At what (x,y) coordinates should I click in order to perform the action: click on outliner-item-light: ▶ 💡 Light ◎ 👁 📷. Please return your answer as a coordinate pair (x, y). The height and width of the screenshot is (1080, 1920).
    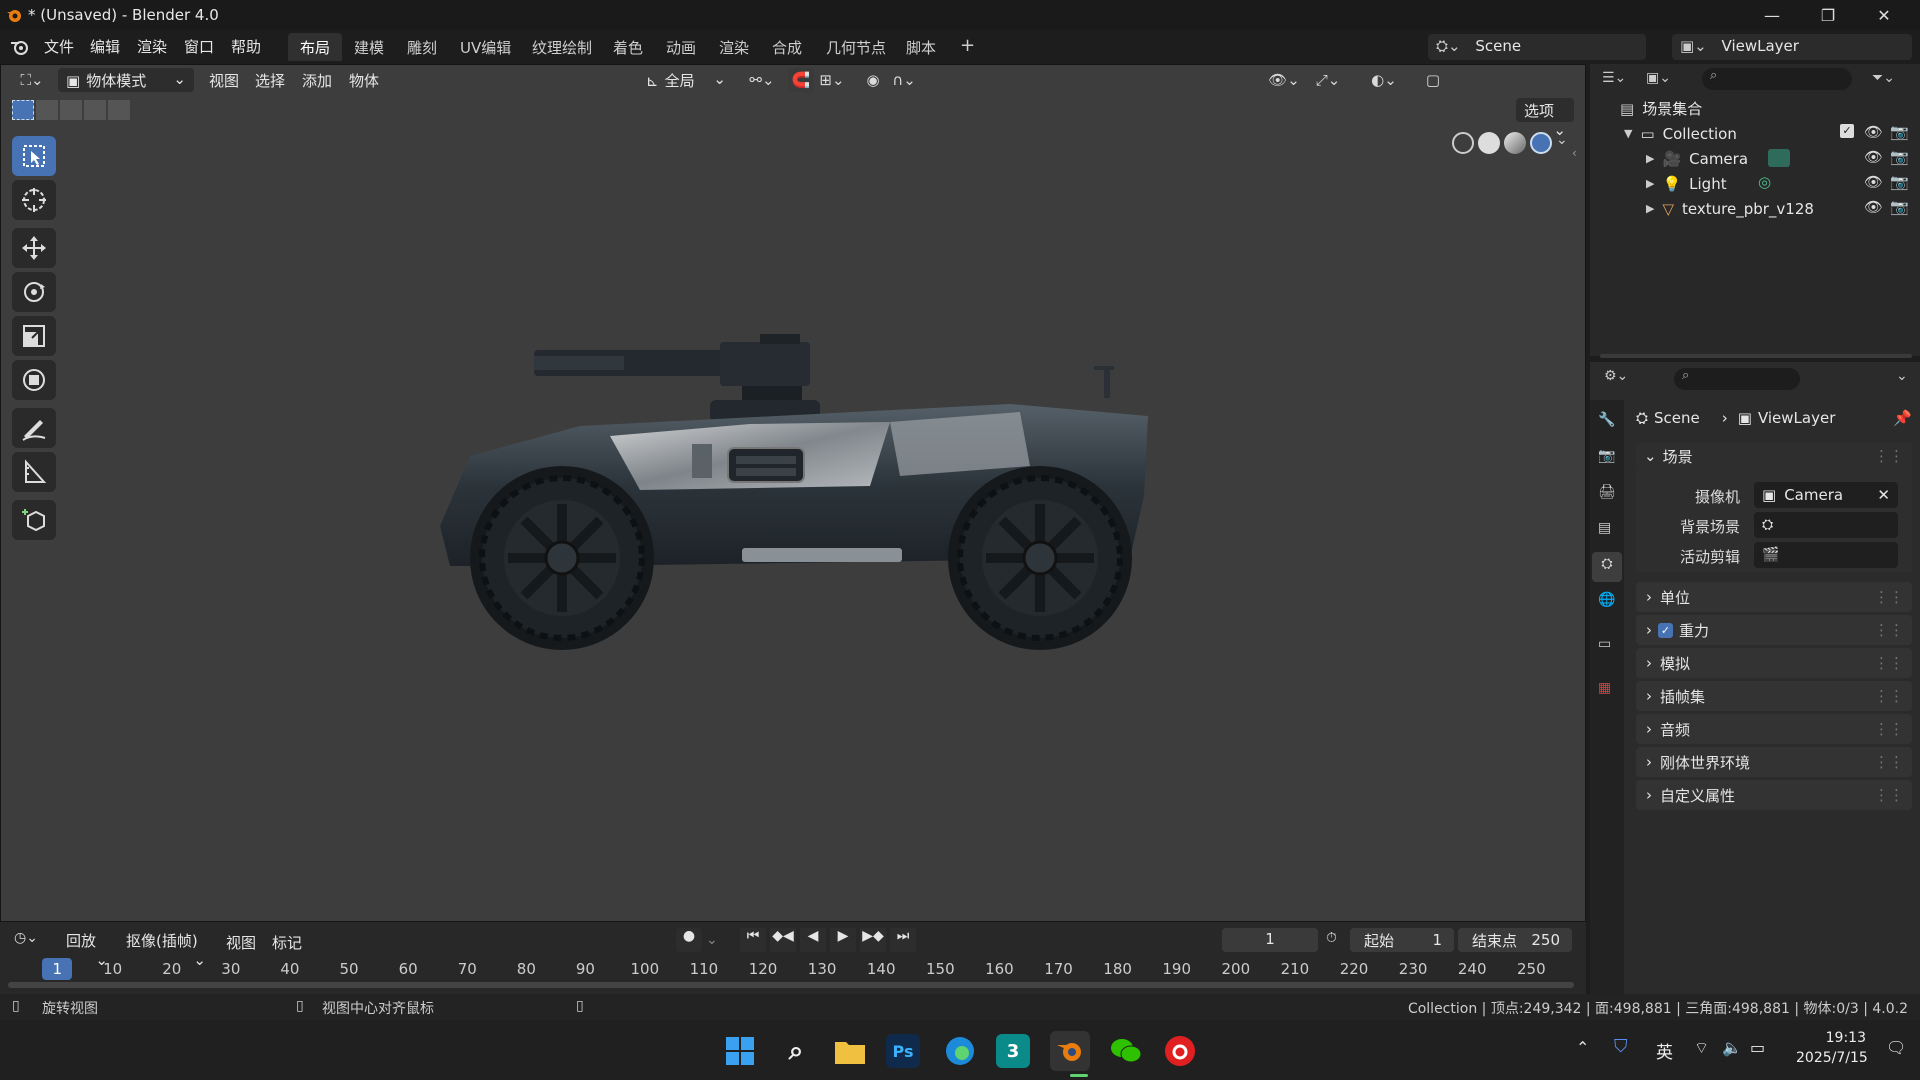
    Looking at the image, I should click on (1755, 183).